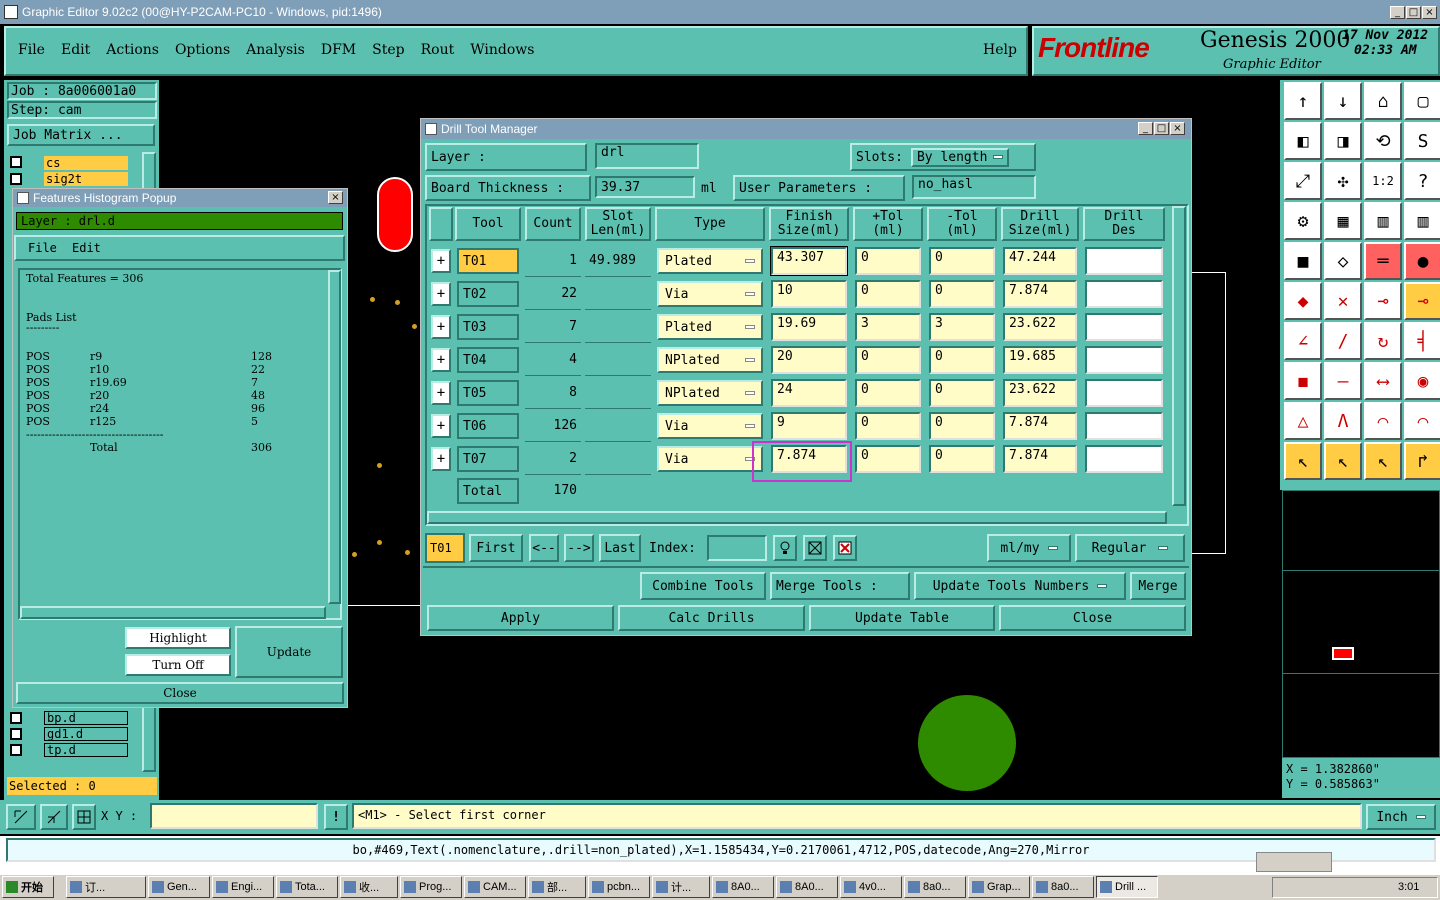 This screenshot has height=900, width=1440. I want to click on finish-input: 20, so click(809, 360).